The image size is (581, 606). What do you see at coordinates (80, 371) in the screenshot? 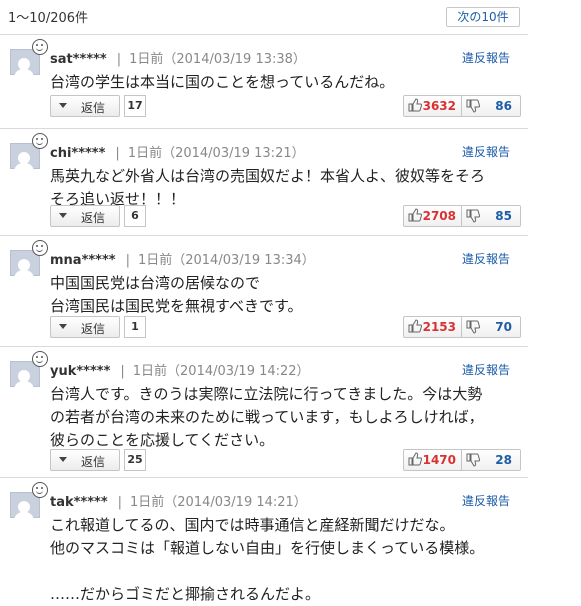
I see `username: yuk*****` at bounding box center [80, 371].